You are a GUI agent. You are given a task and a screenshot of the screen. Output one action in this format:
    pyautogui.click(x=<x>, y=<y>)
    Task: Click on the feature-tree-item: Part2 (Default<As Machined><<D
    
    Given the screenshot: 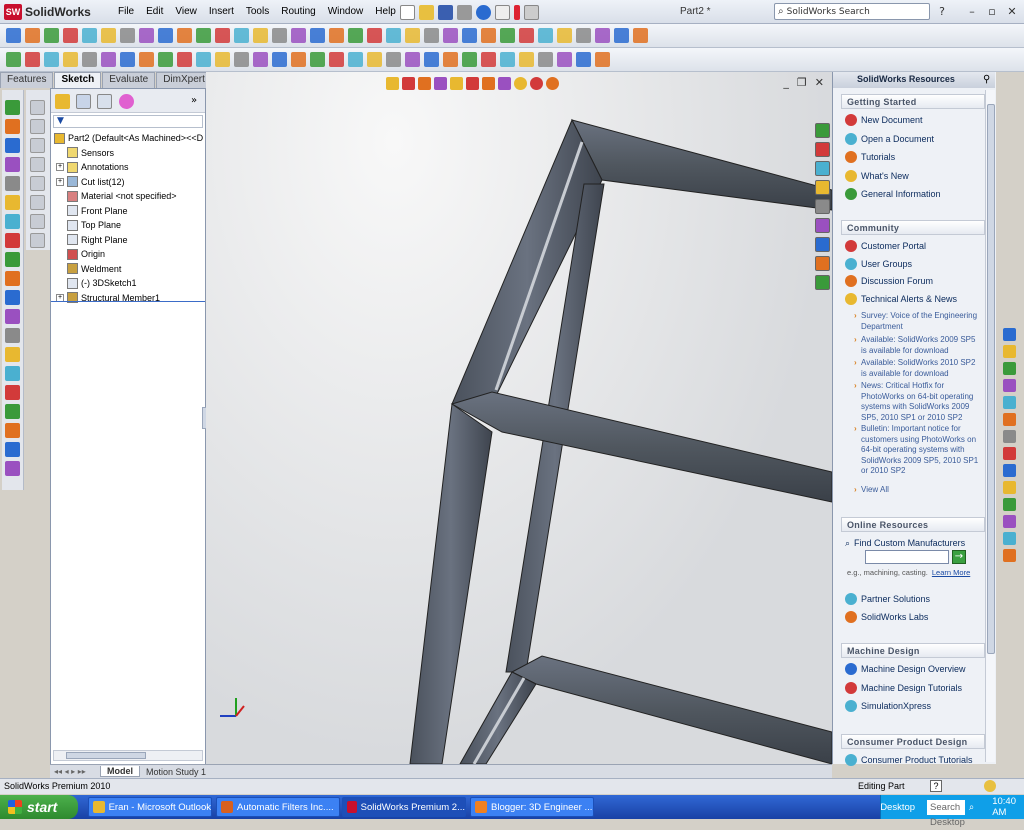 What is the action you would take?
    pyautogui.click(x=128, y=138)
    